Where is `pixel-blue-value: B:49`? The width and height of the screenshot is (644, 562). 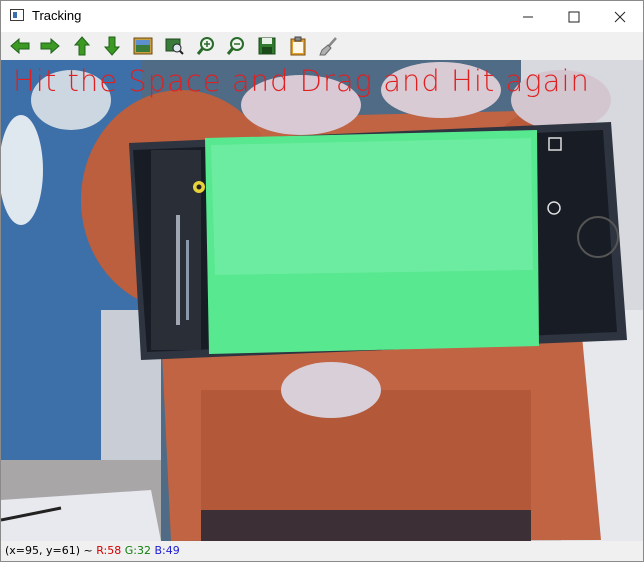
pixel-blue-value: B:49 is located at coordinates (167, 550).